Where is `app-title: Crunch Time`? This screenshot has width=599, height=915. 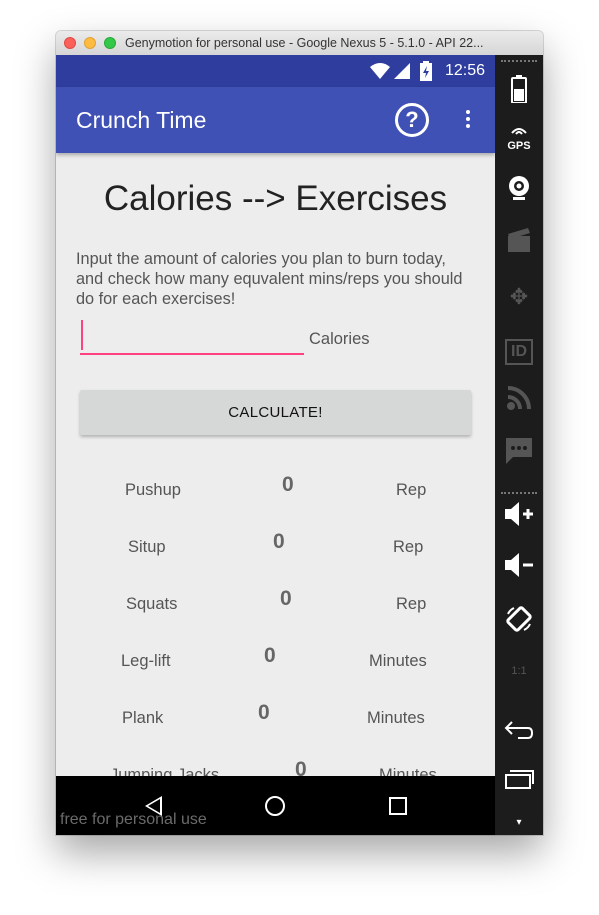
app-title: Crunch Time is located at coordinates (141, 120).